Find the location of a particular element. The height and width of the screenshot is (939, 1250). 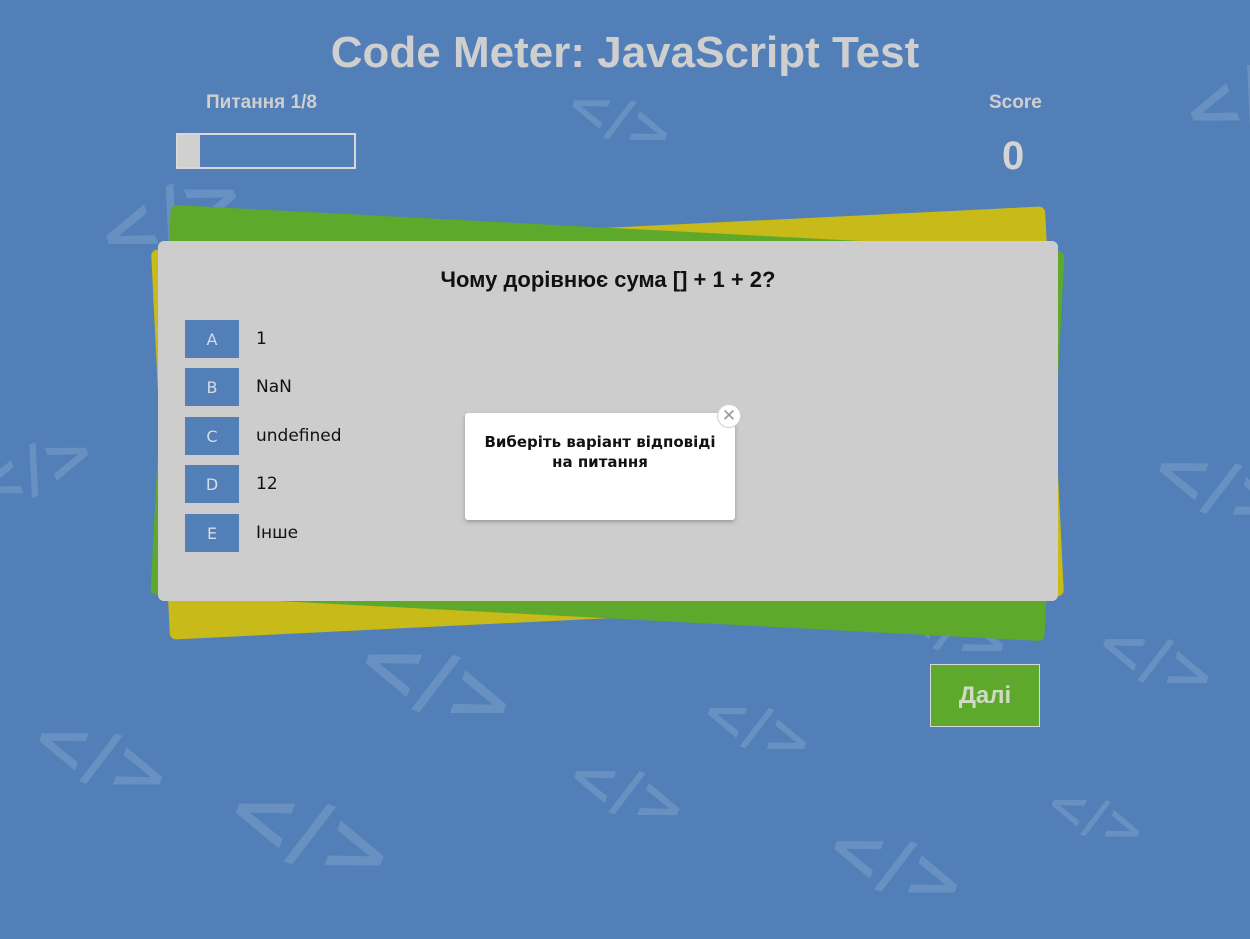

question-text: Чому дорівнює сума [] + 1 + 2? is located at coordinates (608, 279).